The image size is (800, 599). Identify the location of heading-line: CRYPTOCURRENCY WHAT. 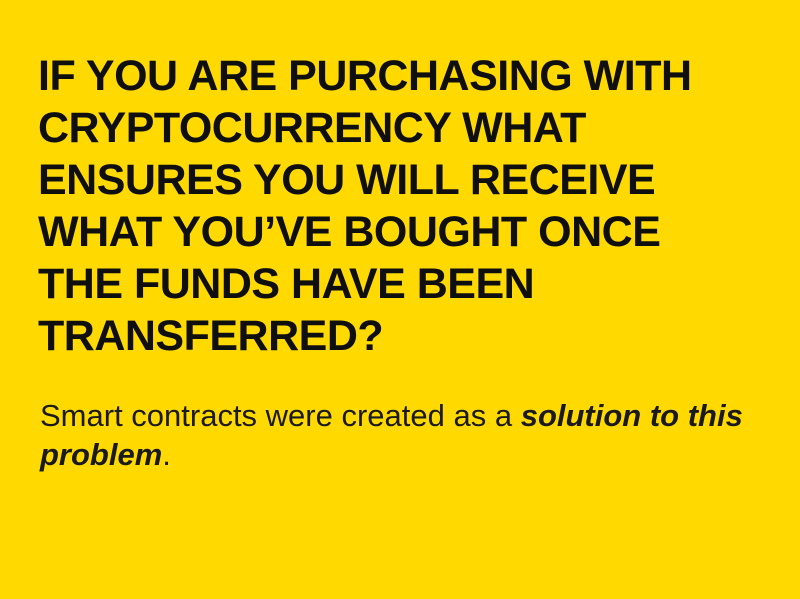
(312, 128).